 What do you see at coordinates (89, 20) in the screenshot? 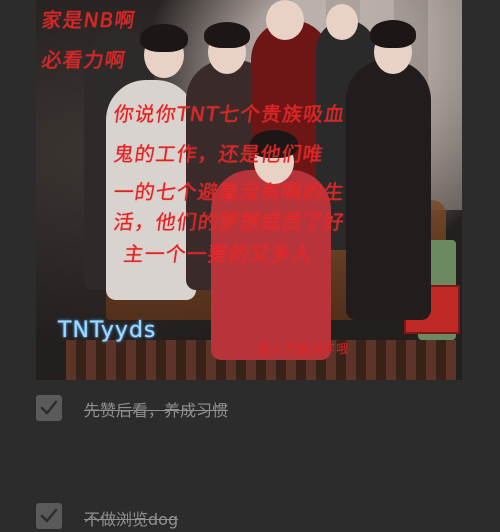
I see `handwriting-line: 家是NB啊` at bounding box center [89, 20].